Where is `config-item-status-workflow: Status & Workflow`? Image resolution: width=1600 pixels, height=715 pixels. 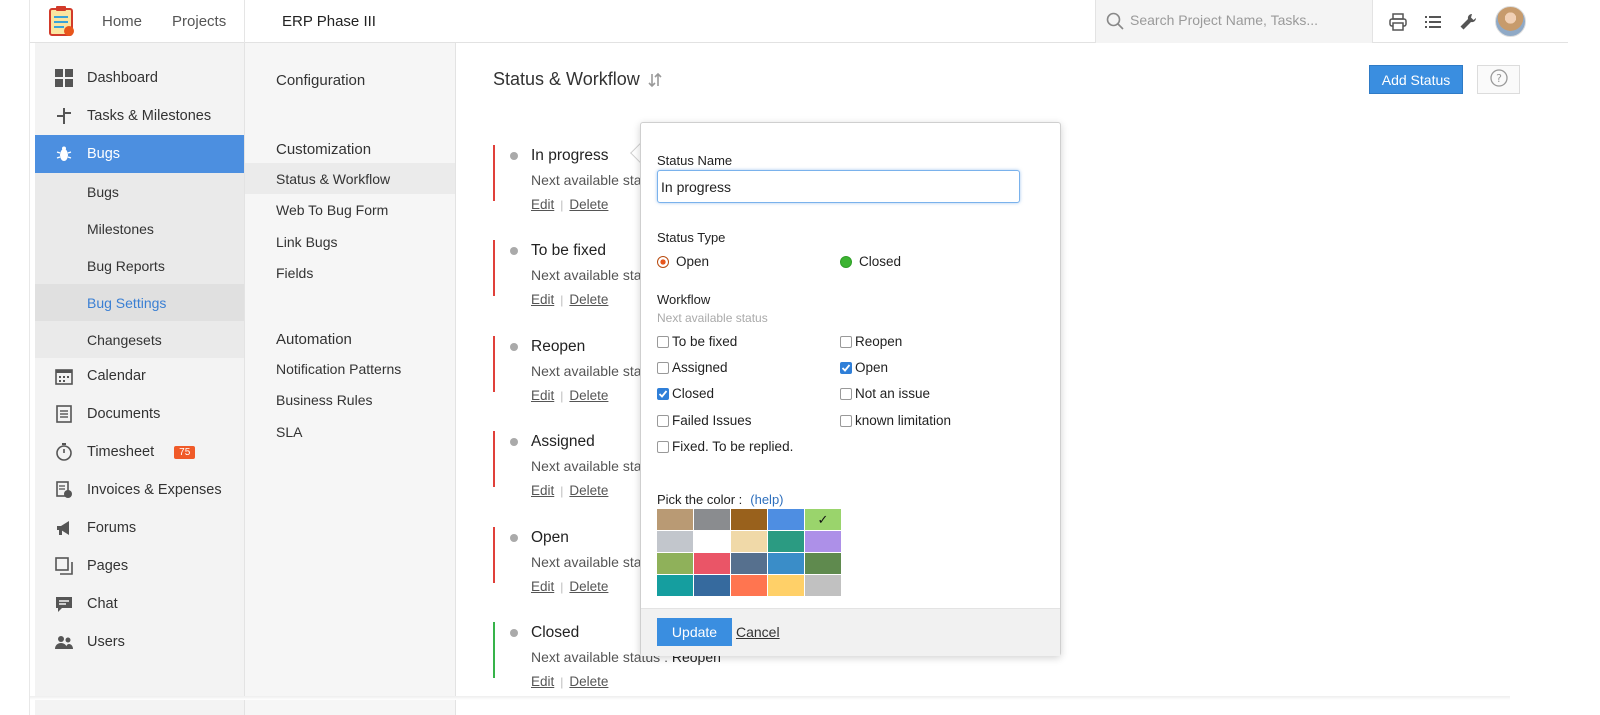
config-item-status-workflow: Status & Workflow is located at coordinates (350, 178).